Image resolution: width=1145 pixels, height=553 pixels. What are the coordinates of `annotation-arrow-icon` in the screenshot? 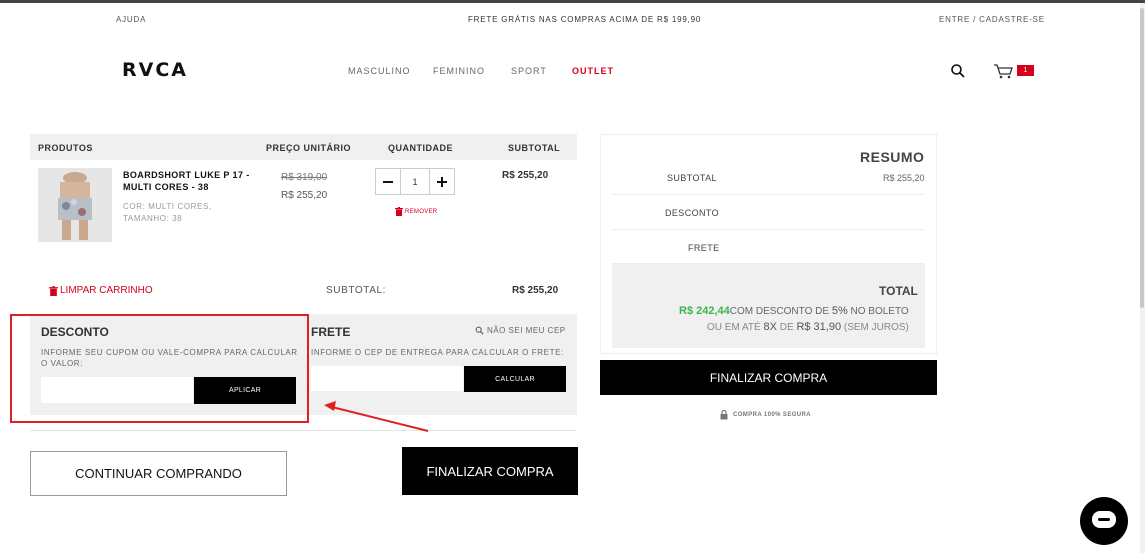 It's located at (376, 416).